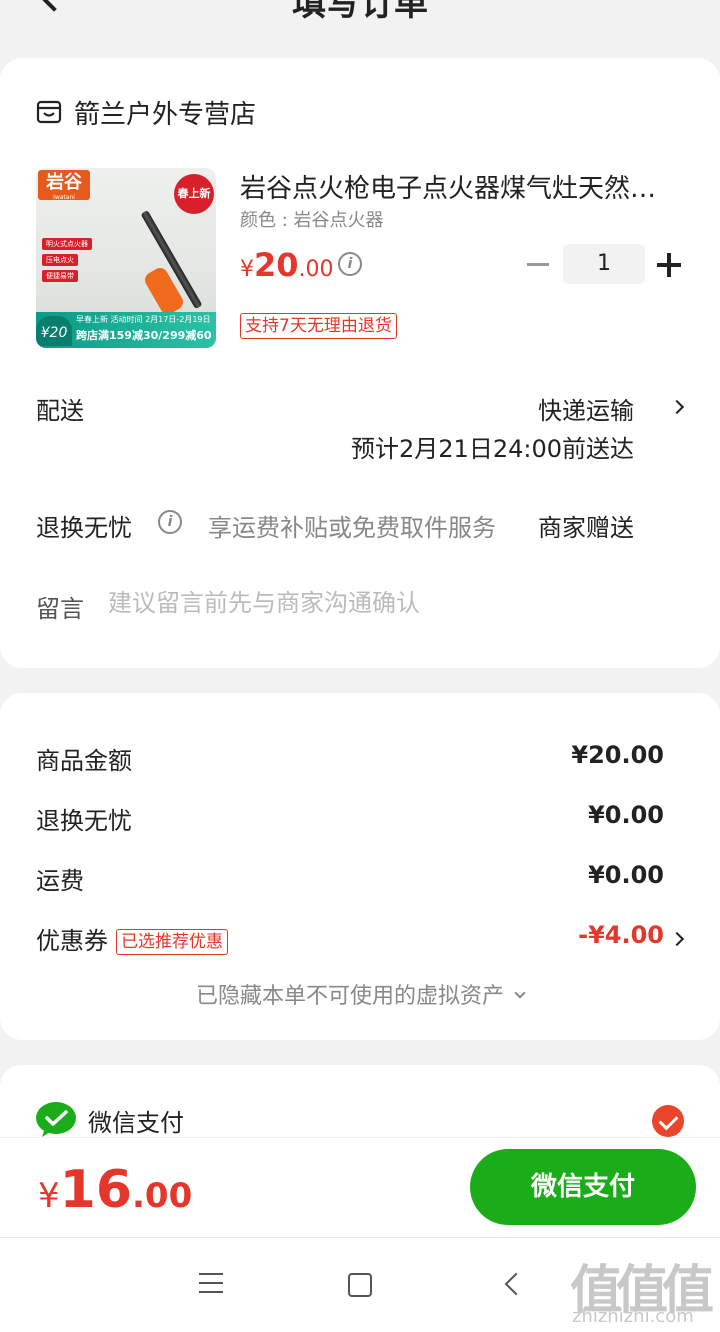  What do you see at coordinates (350, 819) in the screenshot?
I see `summary-row-worry-free: 退换无忧 ¥0.00` at bounding box center [350, 819].